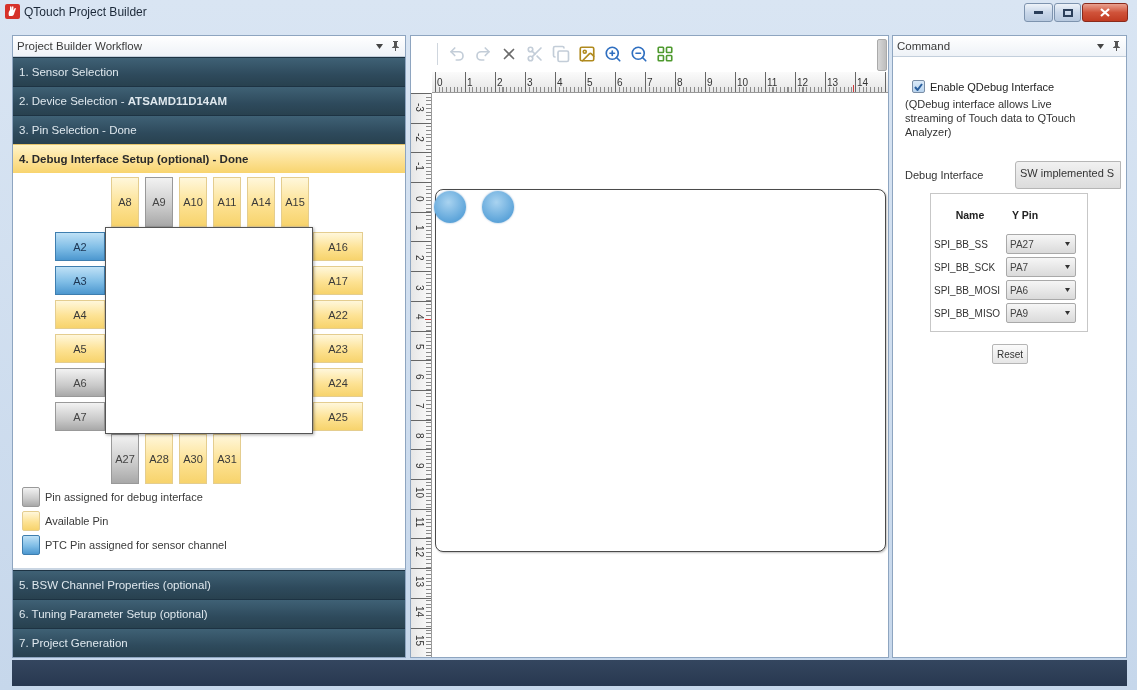 The width and height of the screenshot is (1137, 690). I want to click on pin-dropdown: PA27, so click(1041, 244).